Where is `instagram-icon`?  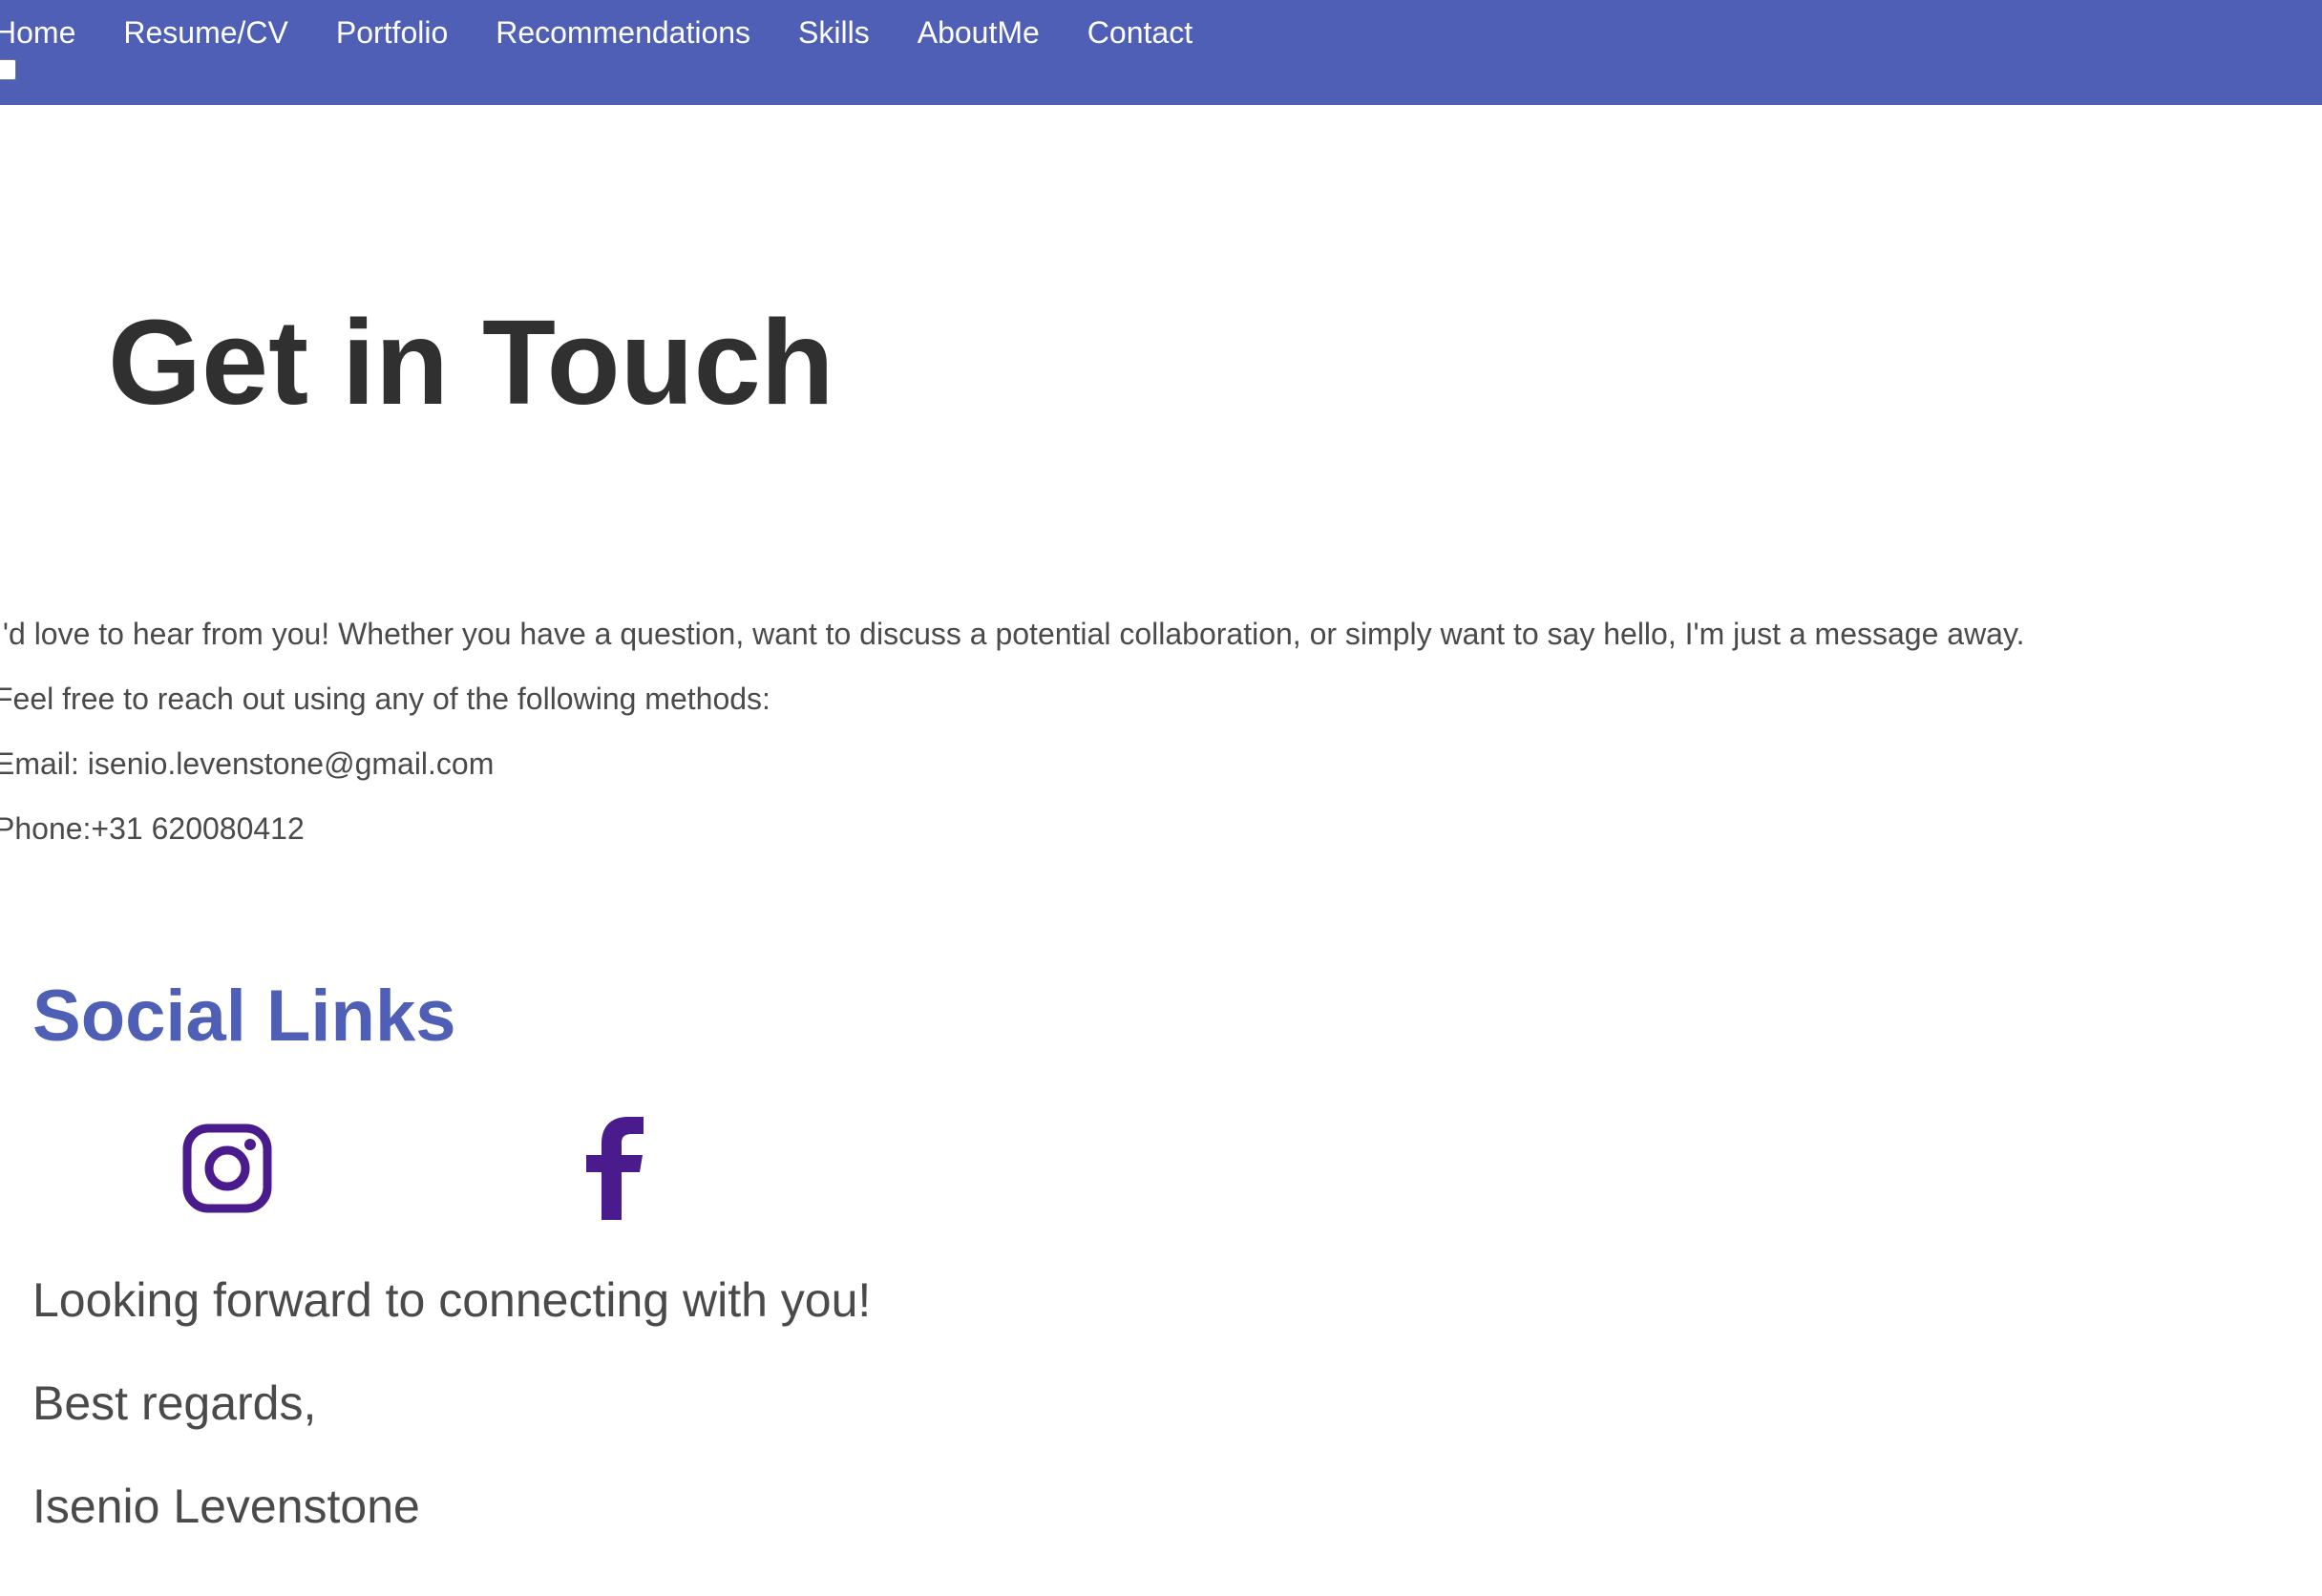
instagram-icon is located at coordinates (227, 1168).